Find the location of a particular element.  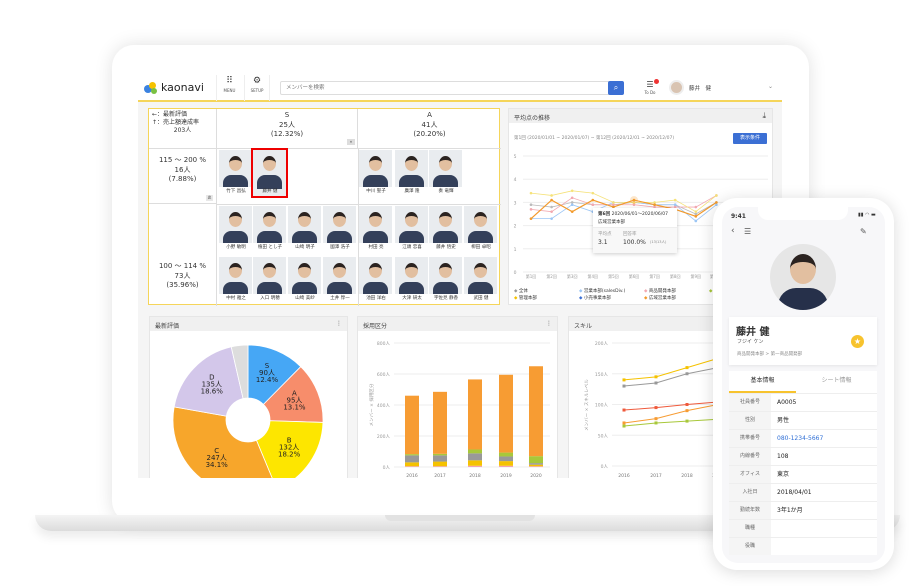

field-label: 内線番号 is located at coordinates (750, 456).